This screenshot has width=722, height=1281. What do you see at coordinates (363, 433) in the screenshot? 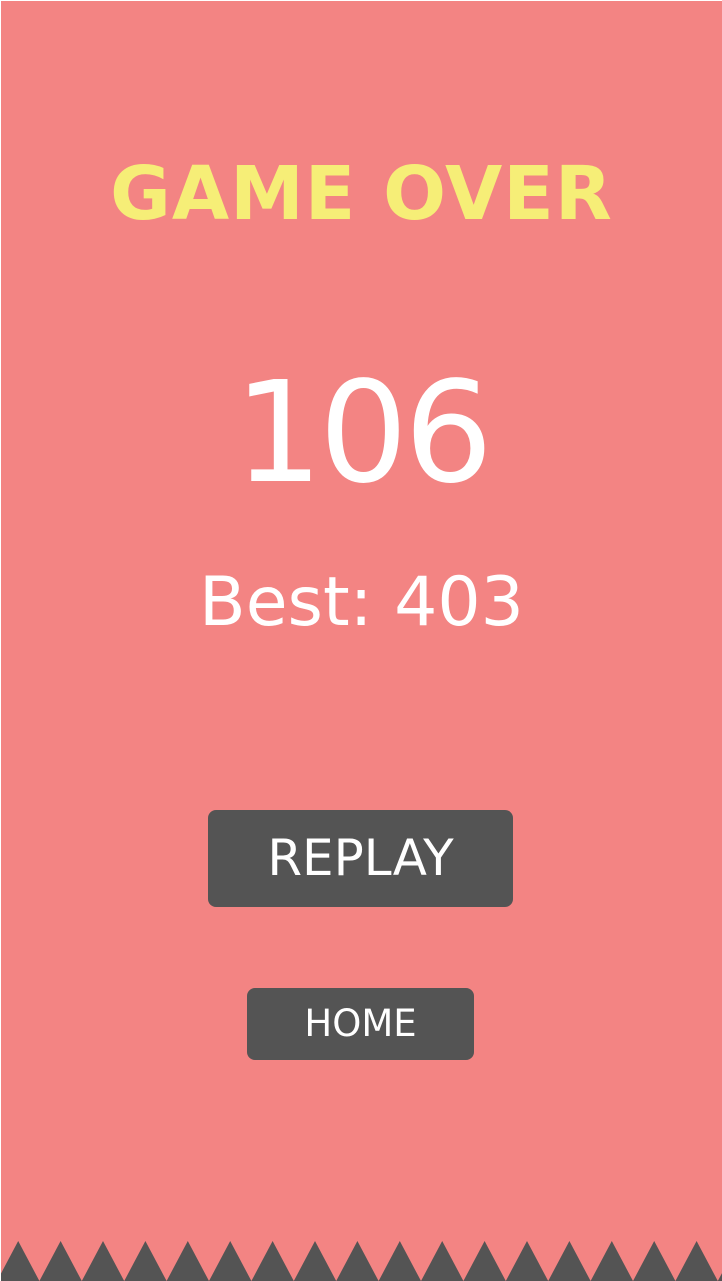
I see `current-score: 106` at bounding box center [363, 433].